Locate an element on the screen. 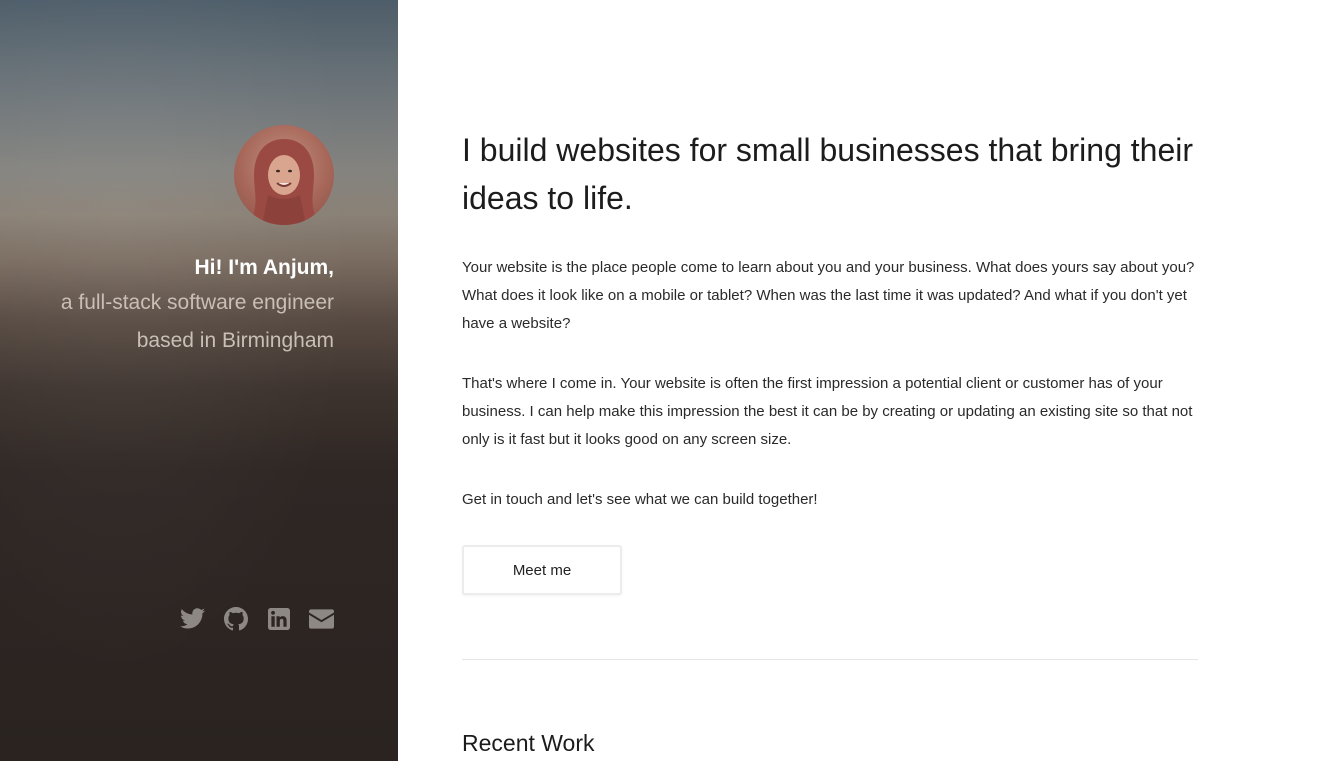 This screenshot has width=1335, height=761. envelope-icon is located at coordinates (321, 618).